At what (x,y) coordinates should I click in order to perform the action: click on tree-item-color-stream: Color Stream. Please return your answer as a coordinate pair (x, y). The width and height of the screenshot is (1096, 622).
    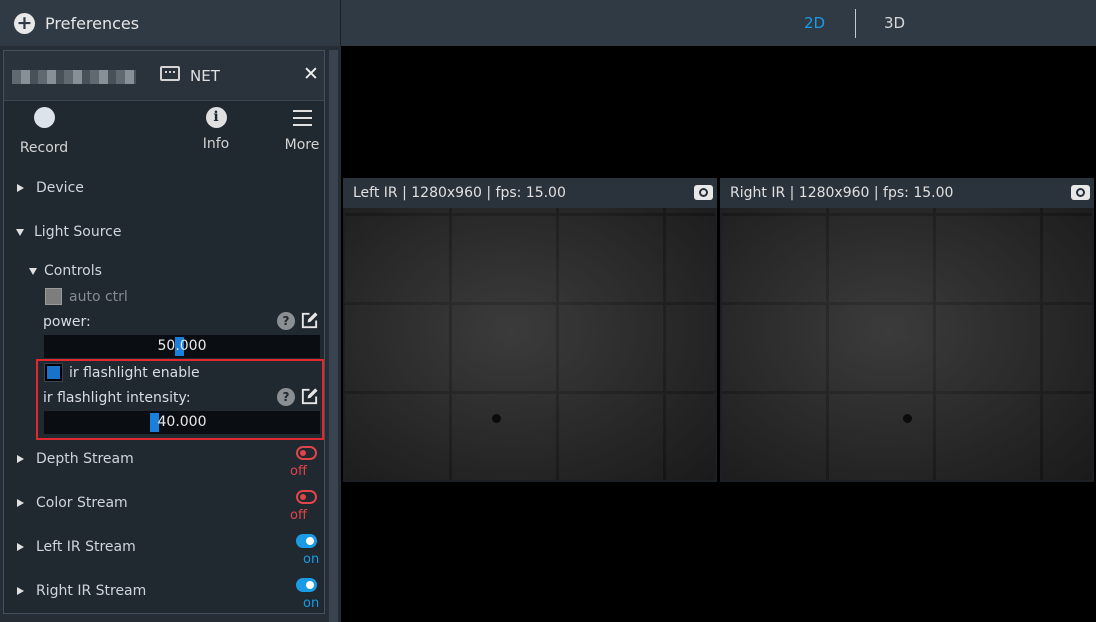
    Looking at the image, I should click on (72, 503).